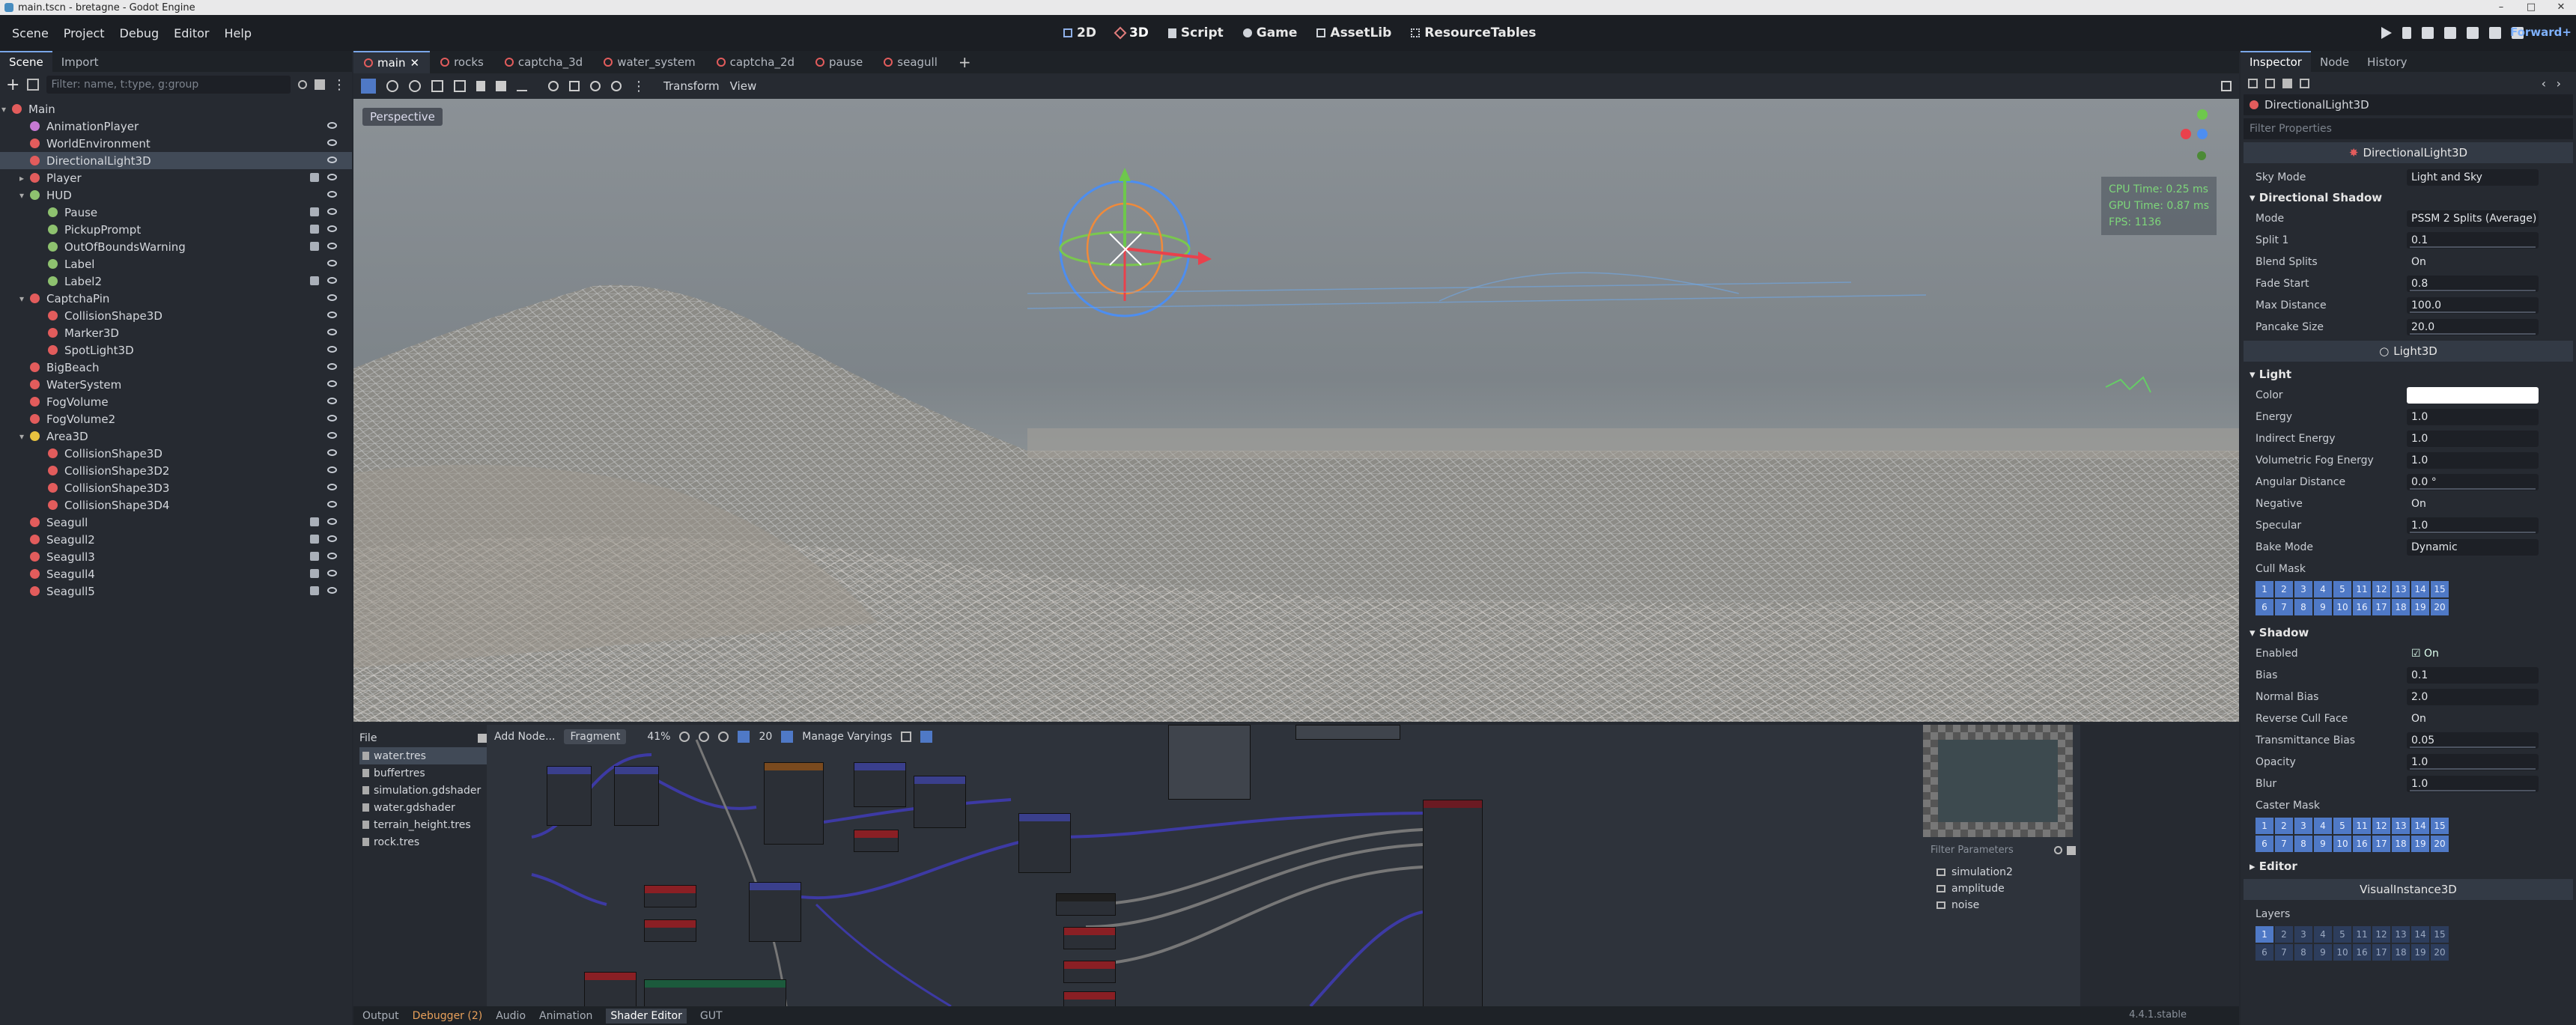  Describe the element at coordinates (176, 574) in the screenshot. I see `scene-tree-node: Seagull4` at that location.